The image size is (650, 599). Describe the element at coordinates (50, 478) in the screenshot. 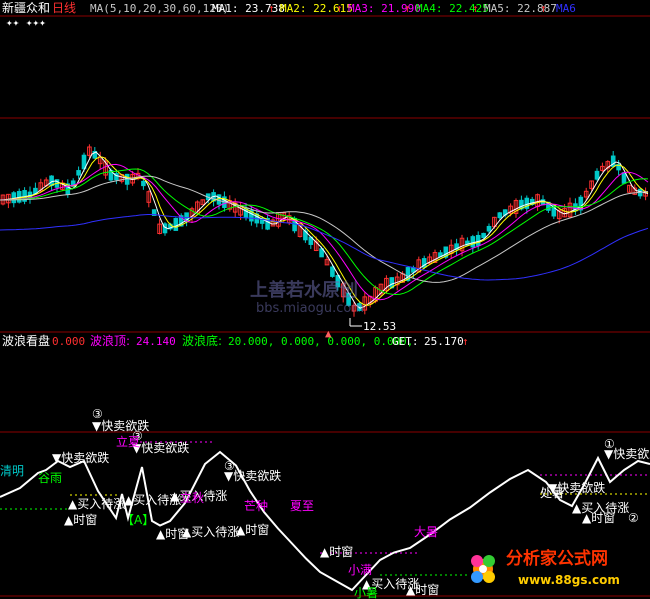

I see `season-label: 谷雨` at that location.